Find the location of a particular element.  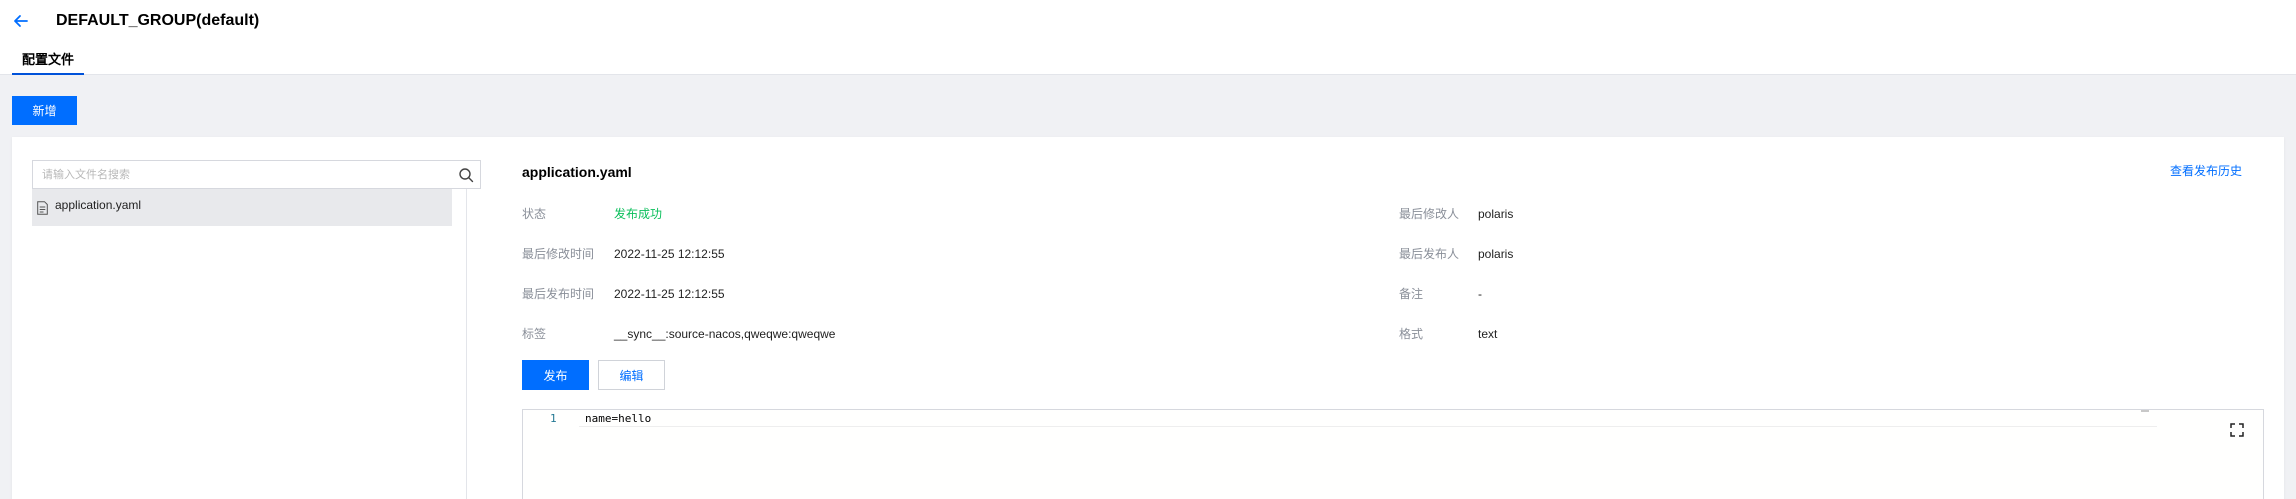

tags-label: 标签 is located at coordinates (534, 334).